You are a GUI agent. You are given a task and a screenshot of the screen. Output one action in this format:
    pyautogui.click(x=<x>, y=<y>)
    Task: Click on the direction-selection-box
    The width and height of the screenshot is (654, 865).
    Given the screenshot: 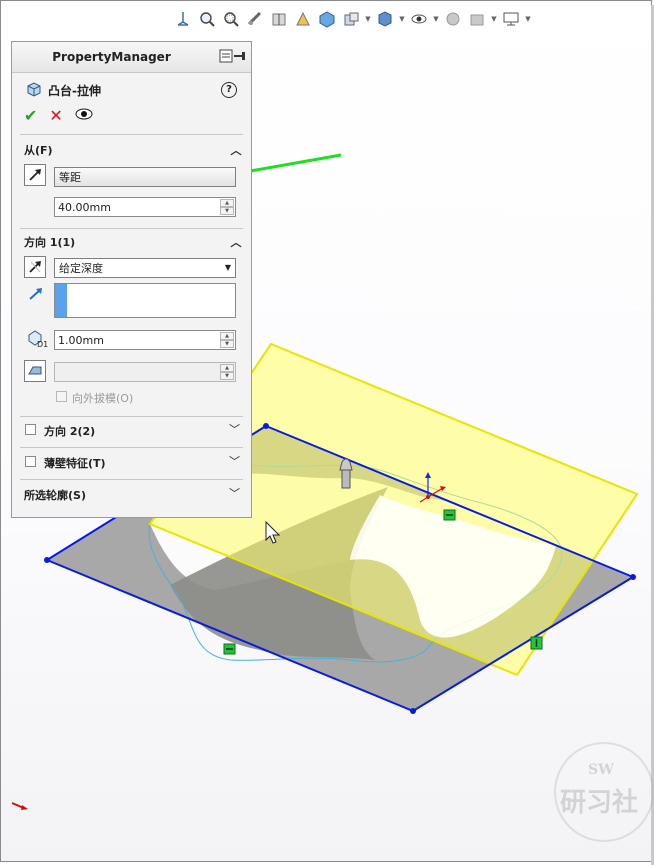 What is the action you would take?
    pyautogui.click(x=145, y=300)
    